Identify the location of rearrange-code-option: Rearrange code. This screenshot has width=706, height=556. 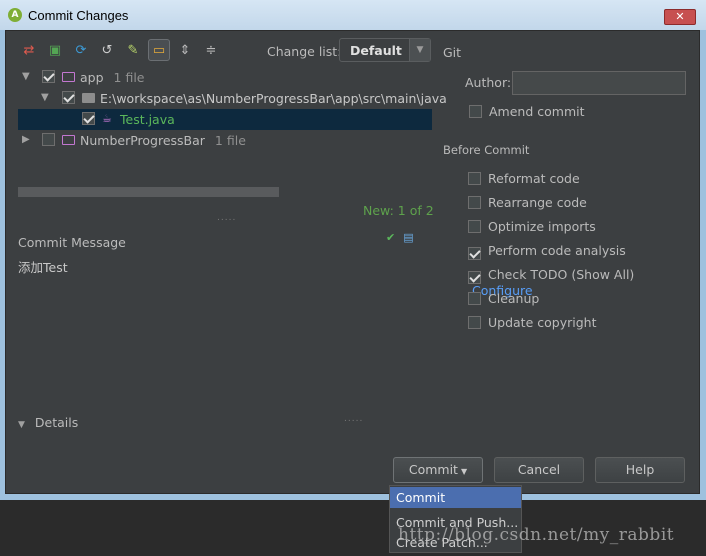
(527, 202).